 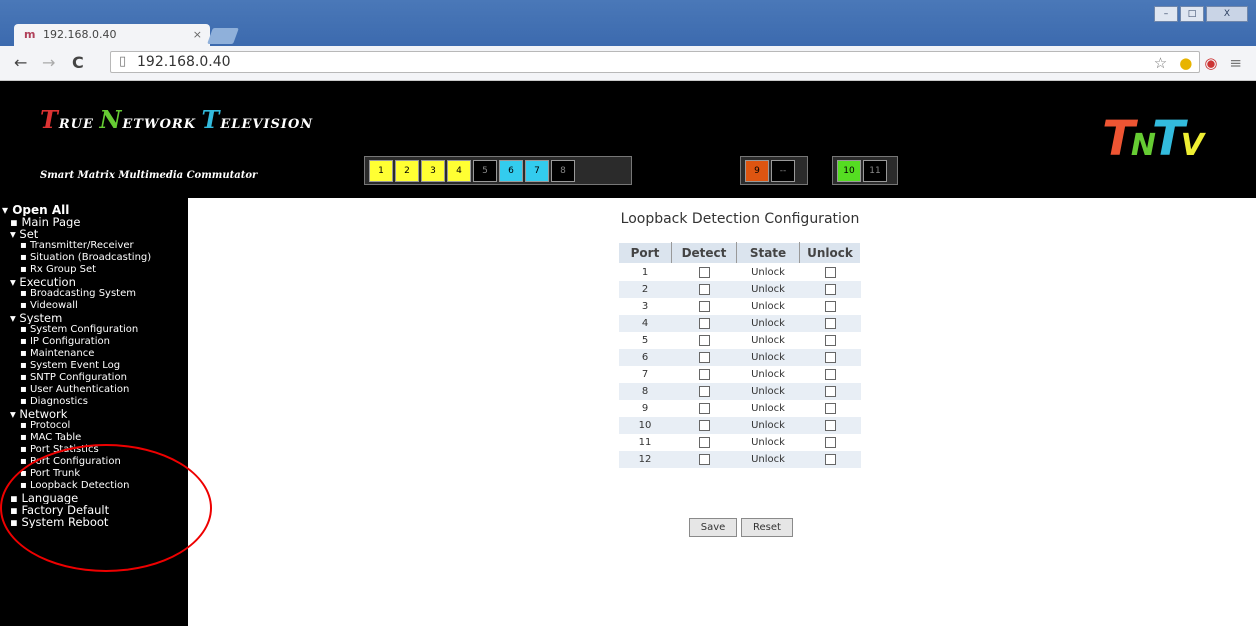 I want to click on new-tab-button, so click(x=223, y=36).